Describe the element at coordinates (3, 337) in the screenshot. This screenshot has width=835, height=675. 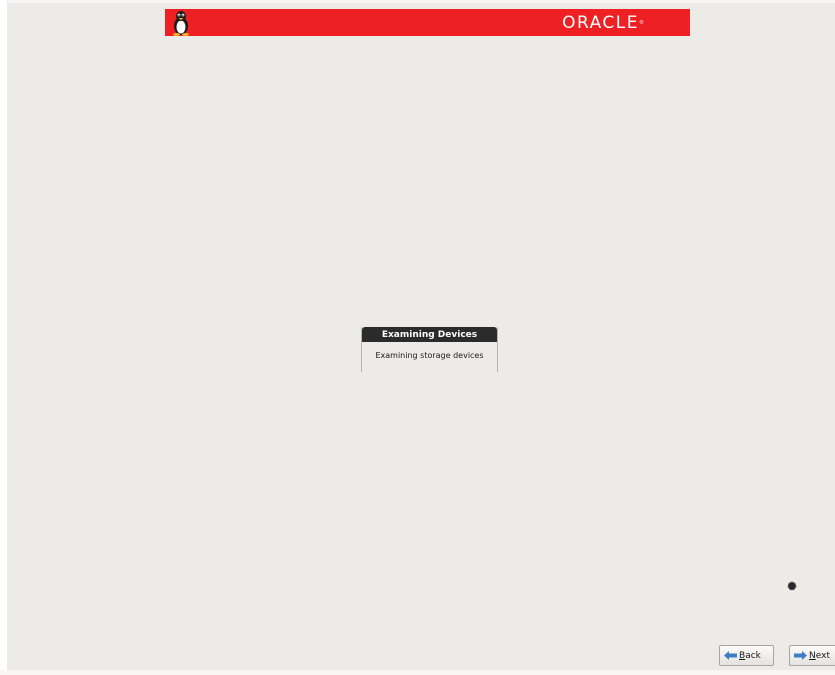
I see `left-edge` at that location.